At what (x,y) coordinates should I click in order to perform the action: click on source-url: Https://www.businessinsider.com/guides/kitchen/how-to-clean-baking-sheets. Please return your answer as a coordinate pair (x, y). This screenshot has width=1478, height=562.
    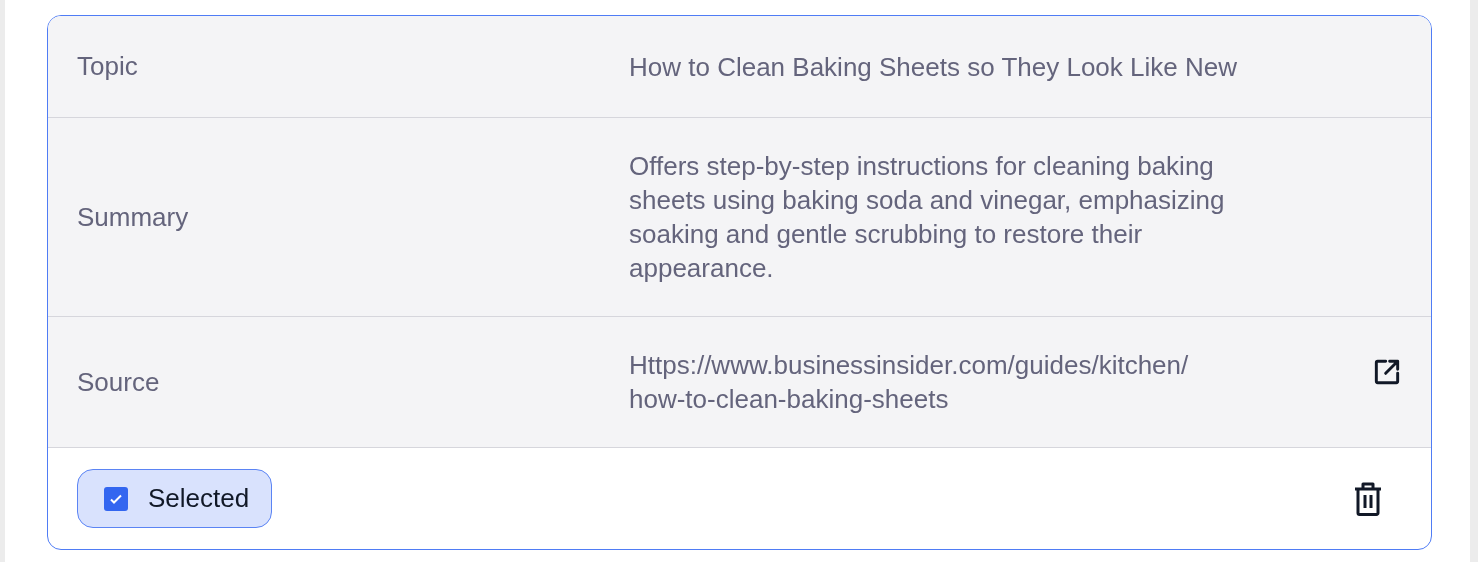
    Looking at the image, I should click on (915, 382).